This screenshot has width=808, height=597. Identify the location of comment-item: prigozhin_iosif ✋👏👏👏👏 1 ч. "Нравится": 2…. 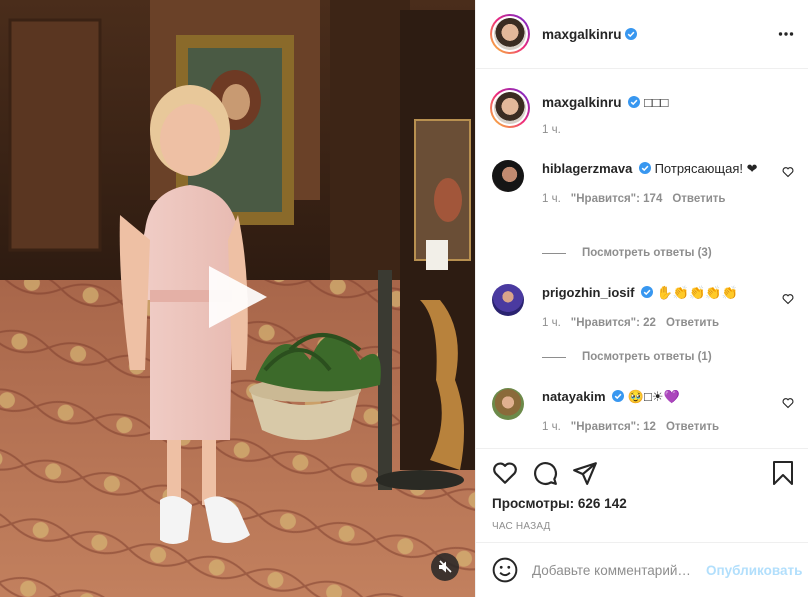
(643, 308).